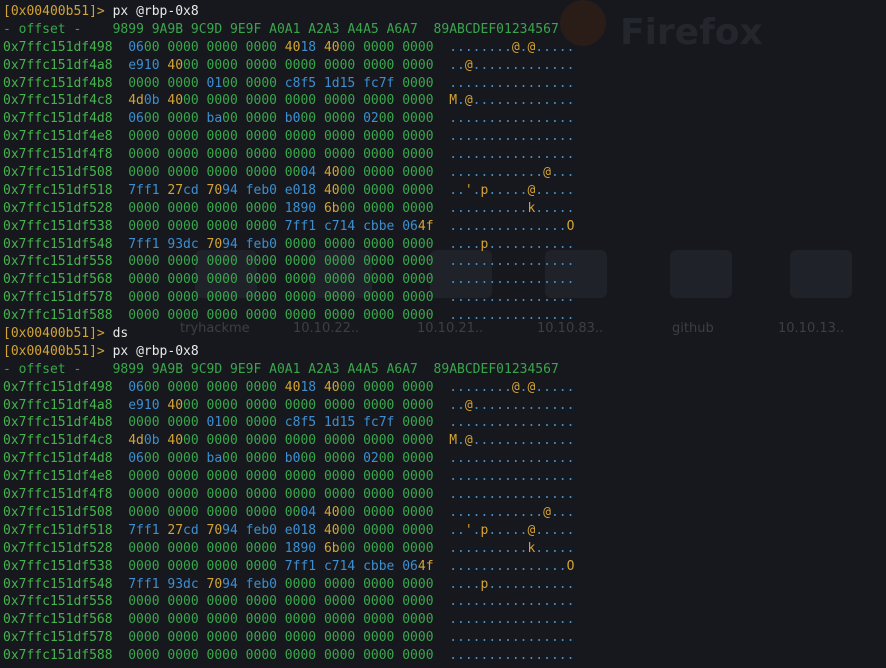 This screenshot has height=668, width=886. What do you see at coordinates (58, 83) in the screenshot?
I see `row-address: 0x7ffc151df4b8` at bounding box center [58, 83].